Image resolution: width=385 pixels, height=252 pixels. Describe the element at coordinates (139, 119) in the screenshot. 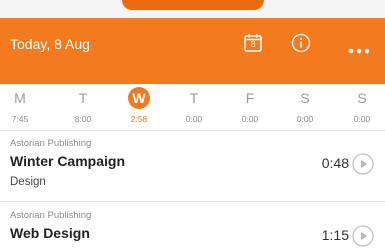

I see `day-total: 2:58` at that location.